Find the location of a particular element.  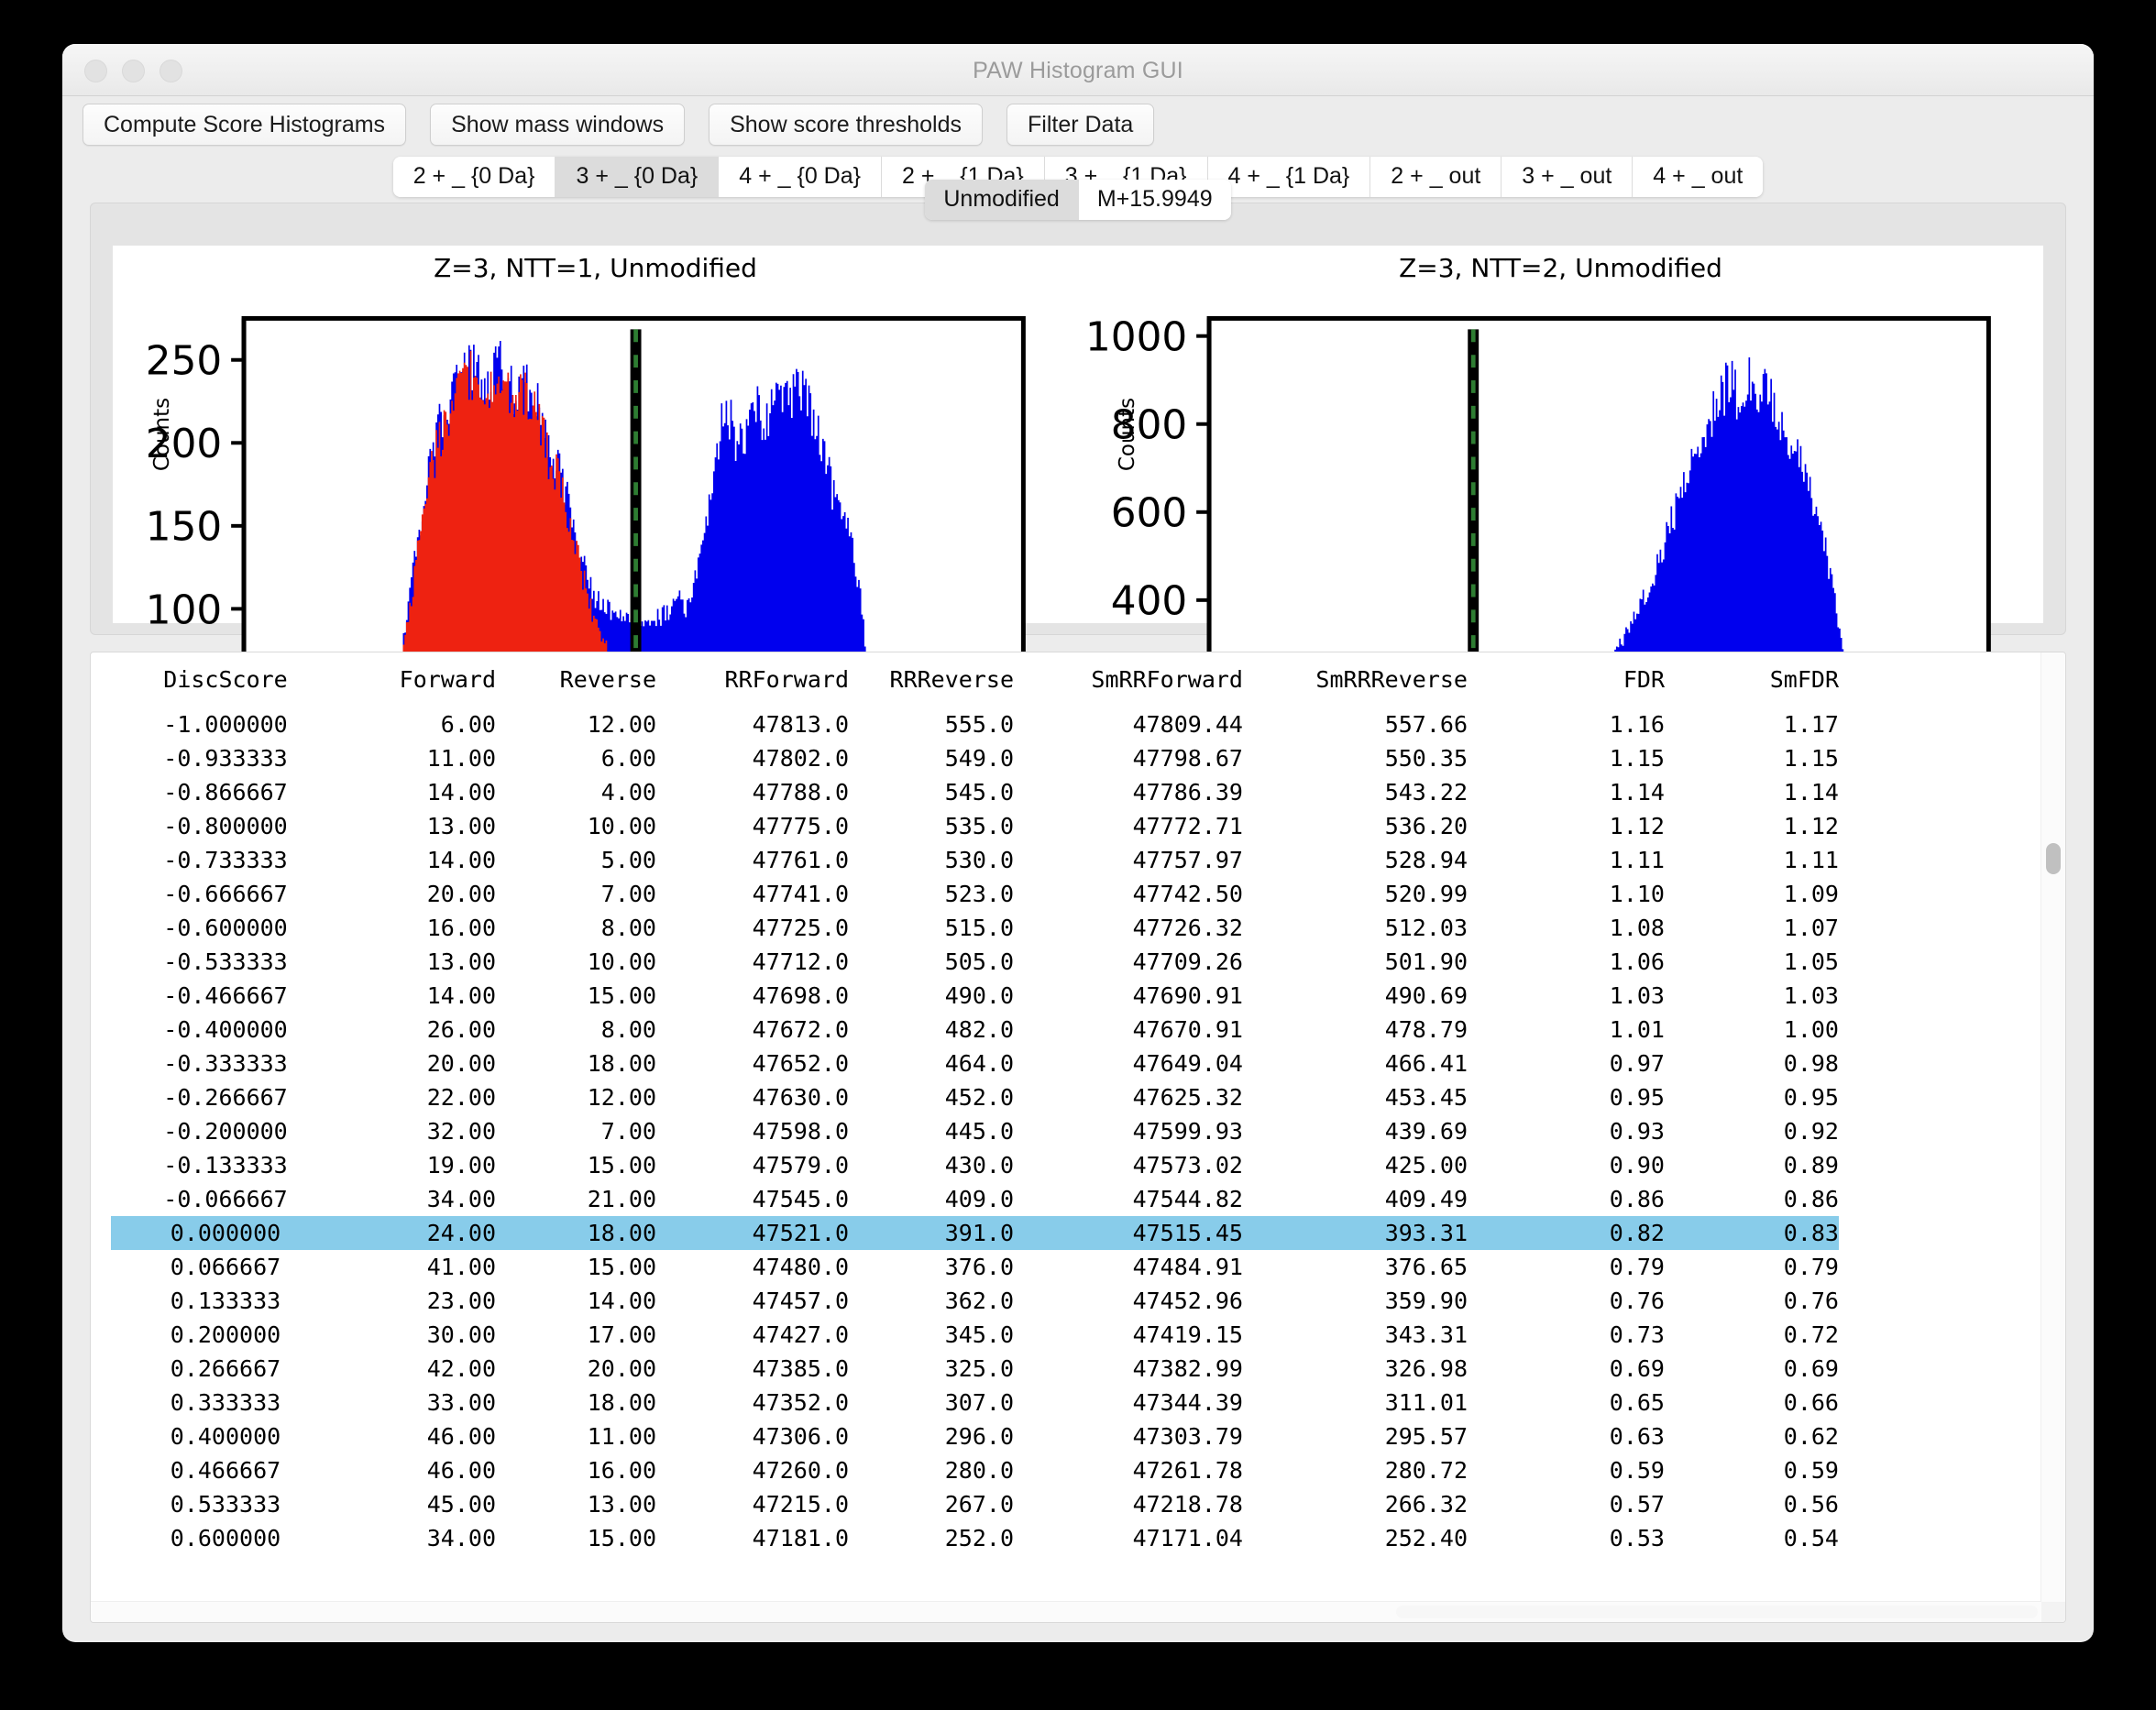

table-cell-smfdr: 0.69 is located at coordinates (1811, 1368).